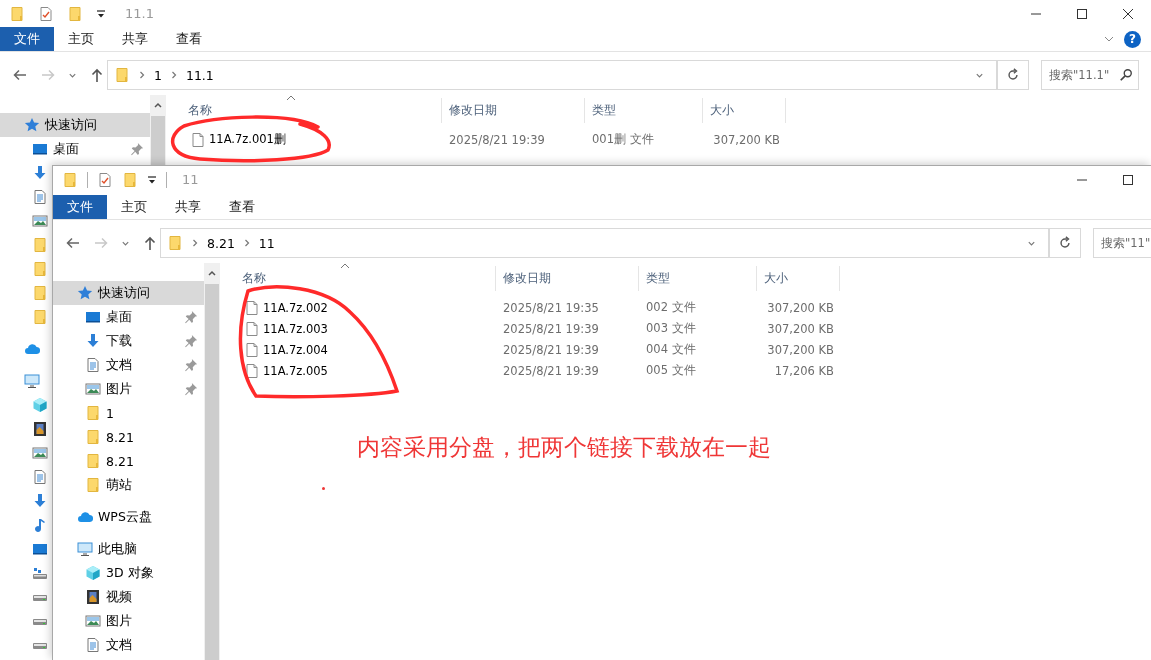 The image size is (1151, 660). Describe the element at coordinates (85, 517) in the screenshot. I see `cloud-icon` at that location.